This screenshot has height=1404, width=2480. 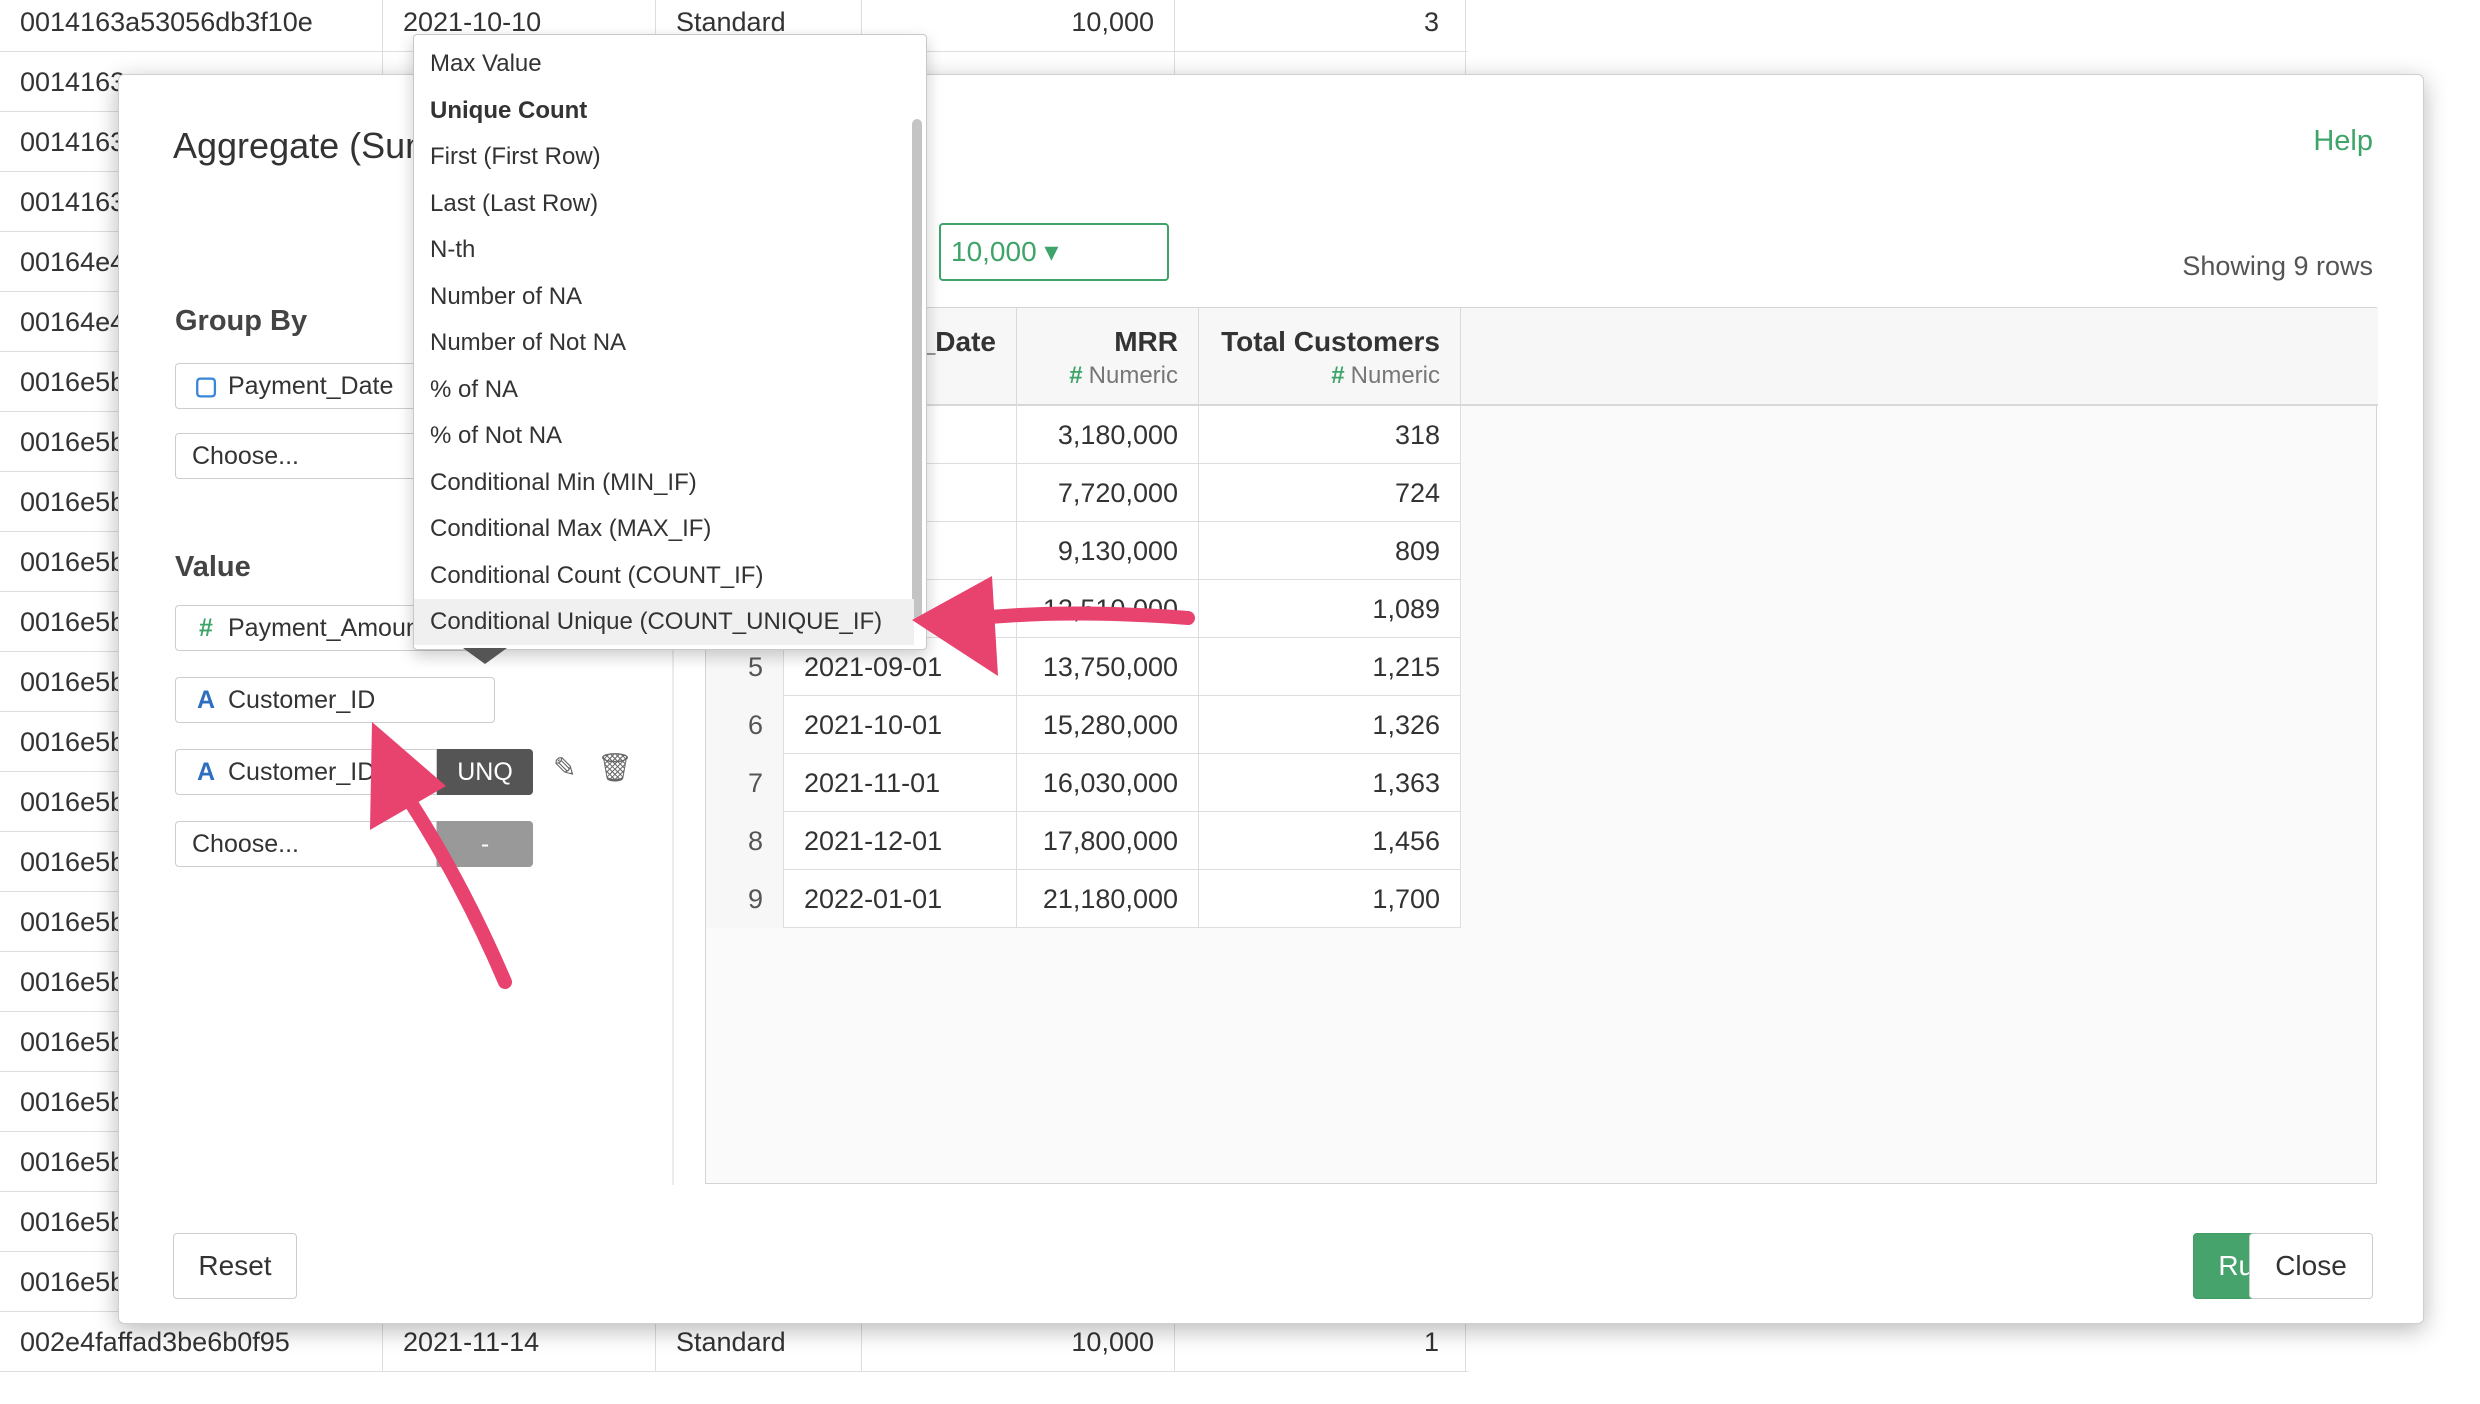 What do you see at coordinates (664, 576) in the screenshot?
I see `menu-item: Conditional Count (COUNT_IF)` at bounding box center [664, 576].